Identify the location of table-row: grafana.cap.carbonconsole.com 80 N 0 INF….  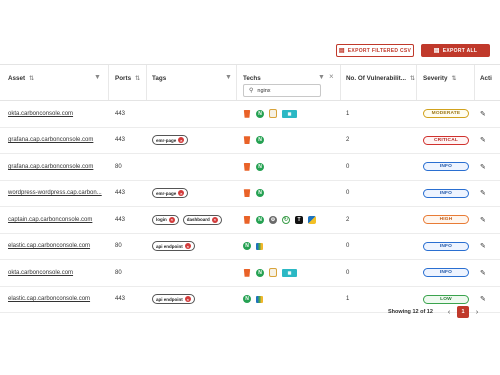
(250, 167).